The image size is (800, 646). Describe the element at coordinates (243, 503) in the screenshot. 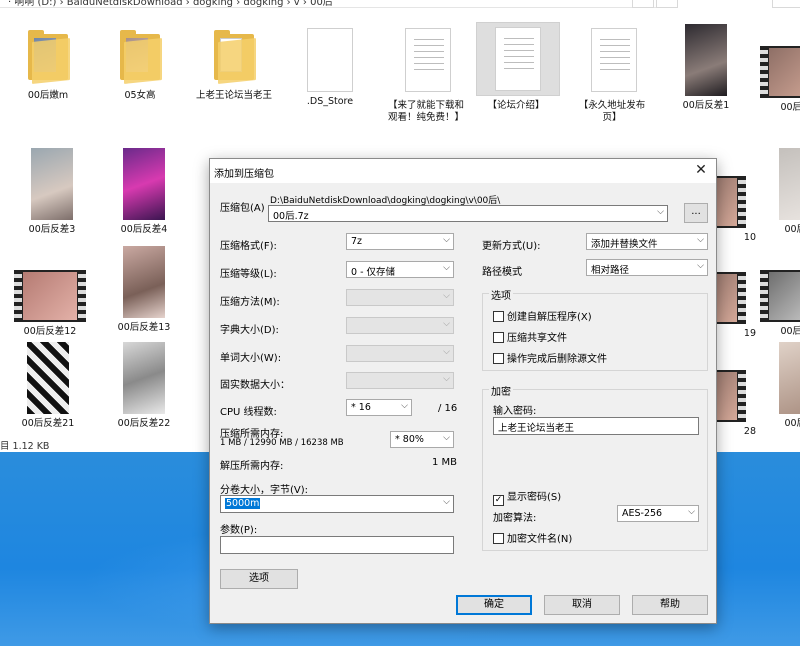

I see `split-value: 5000m` at that location.